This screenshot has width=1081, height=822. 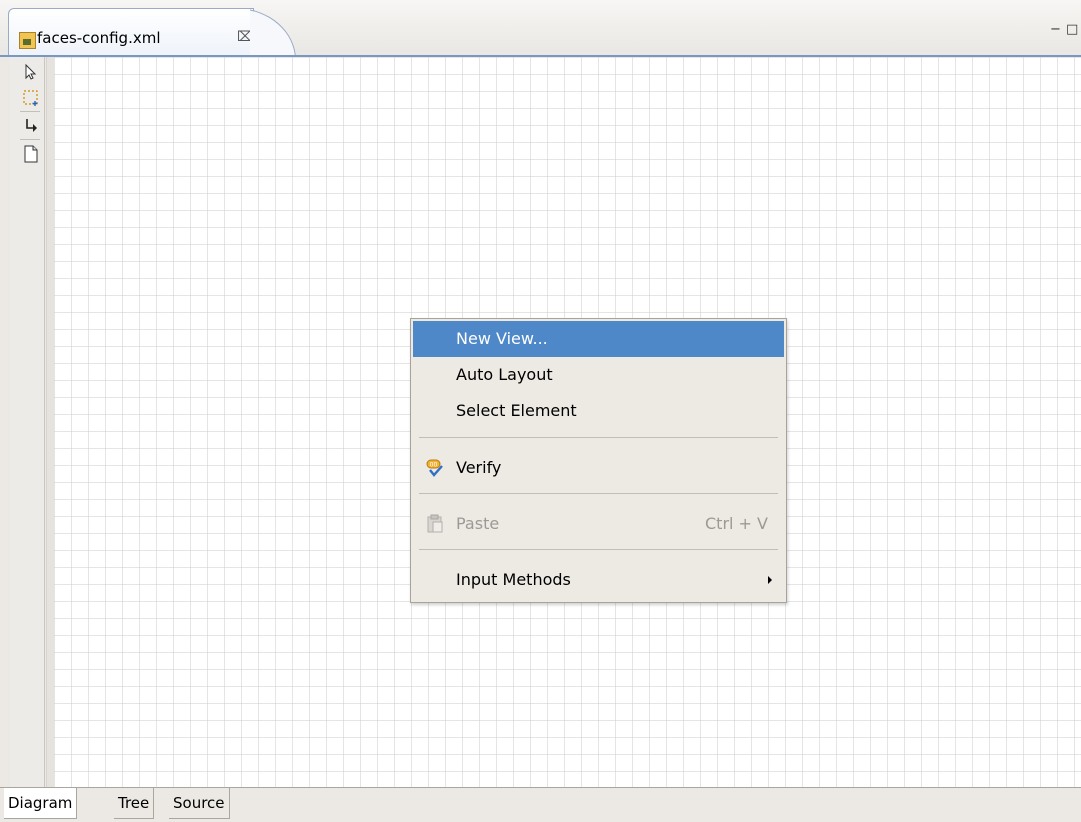 I want to click on connection-icon, so click(x=31, y=126).